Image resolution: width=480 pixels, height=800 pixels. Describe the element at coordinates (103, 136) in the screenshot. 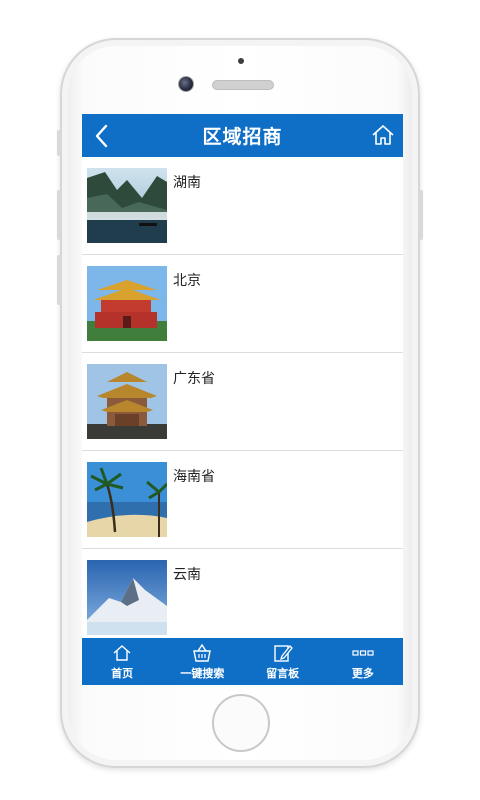

I see `chevron-left-icon` at that location.